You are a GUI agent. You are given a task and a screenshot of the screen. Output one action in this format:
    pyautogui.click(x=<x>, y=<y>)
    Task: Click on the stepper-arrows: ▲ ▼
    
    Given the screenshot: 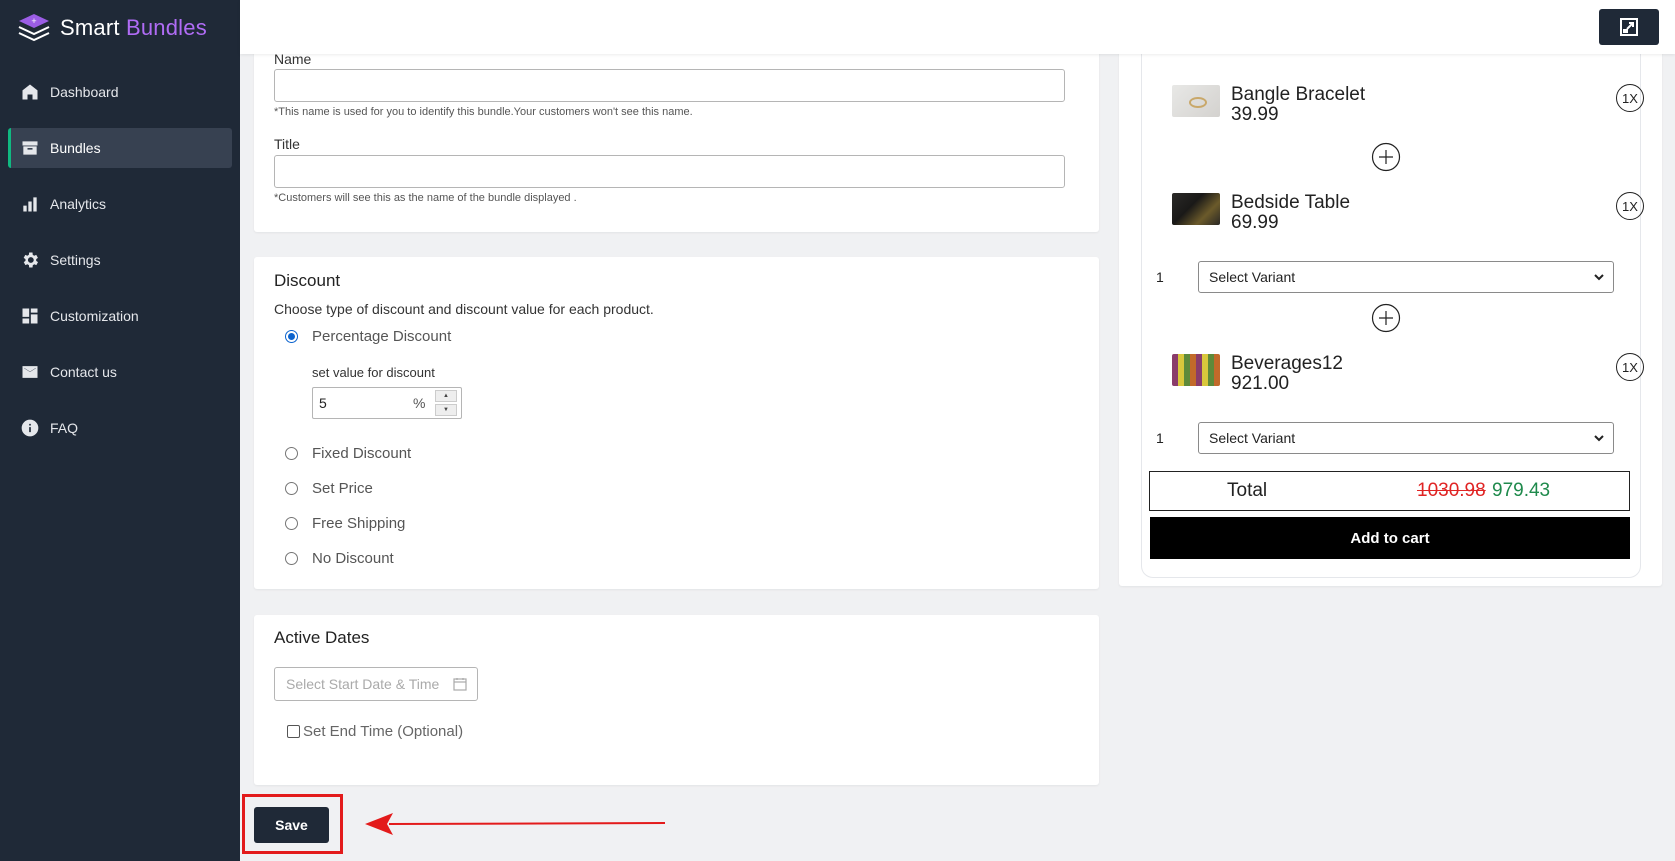 What is the action you would take?
    pyautogui.click(x=446, y=403)
    